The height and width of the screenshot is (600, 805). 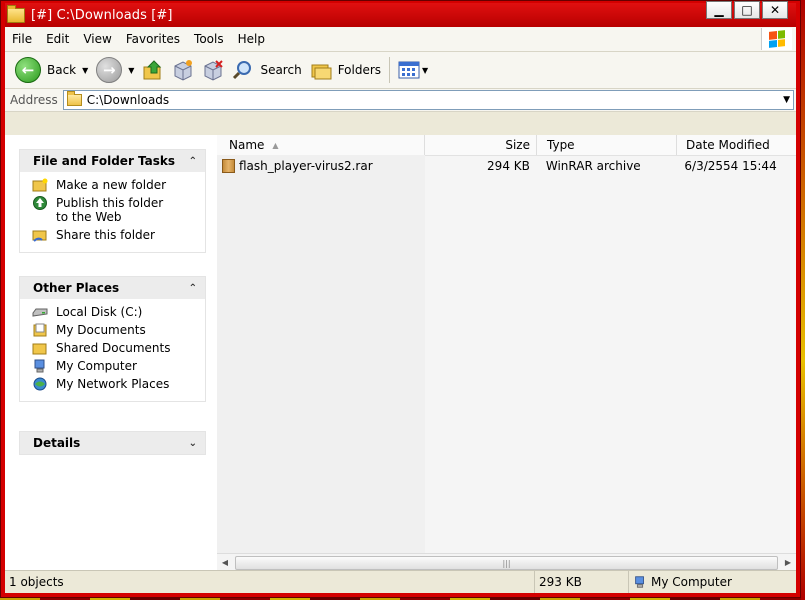 What do you see at coordinates (153, 39) in the screenshot?
I see `menu-favorites: Favorites` at bounding box center [153, 39].